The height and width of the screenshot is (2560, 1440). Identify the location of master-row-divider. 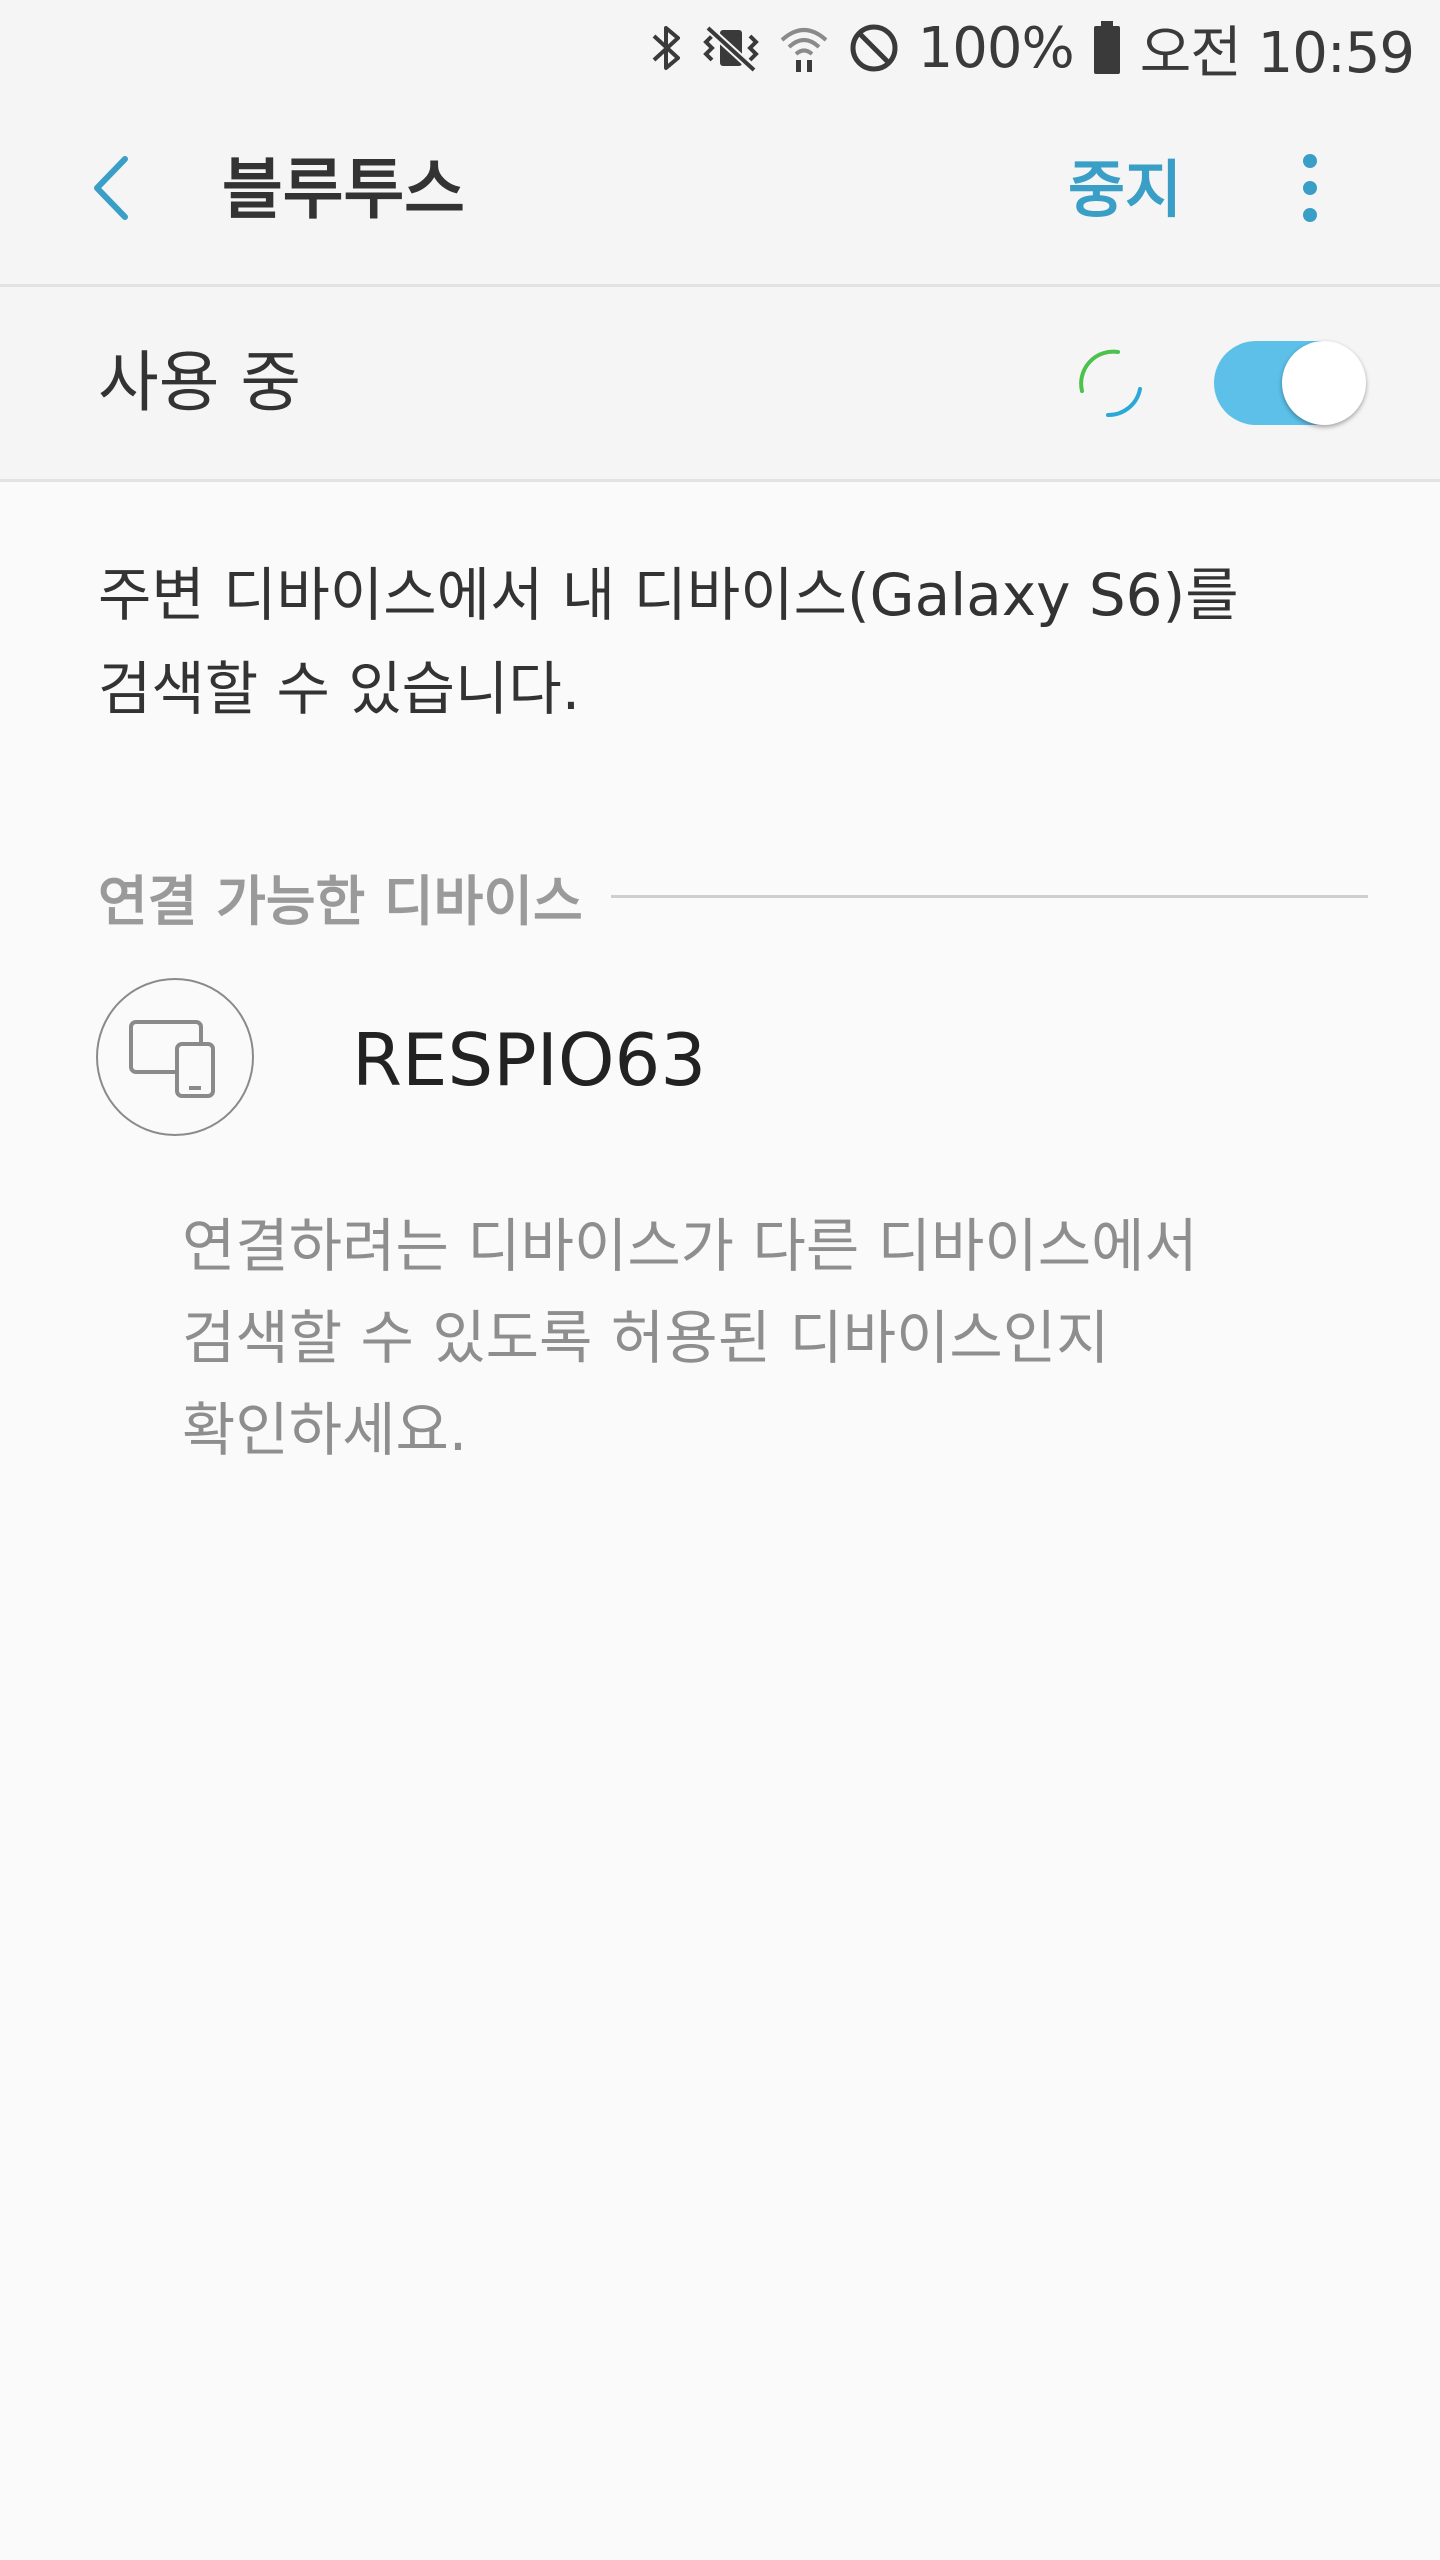
(720, 480).